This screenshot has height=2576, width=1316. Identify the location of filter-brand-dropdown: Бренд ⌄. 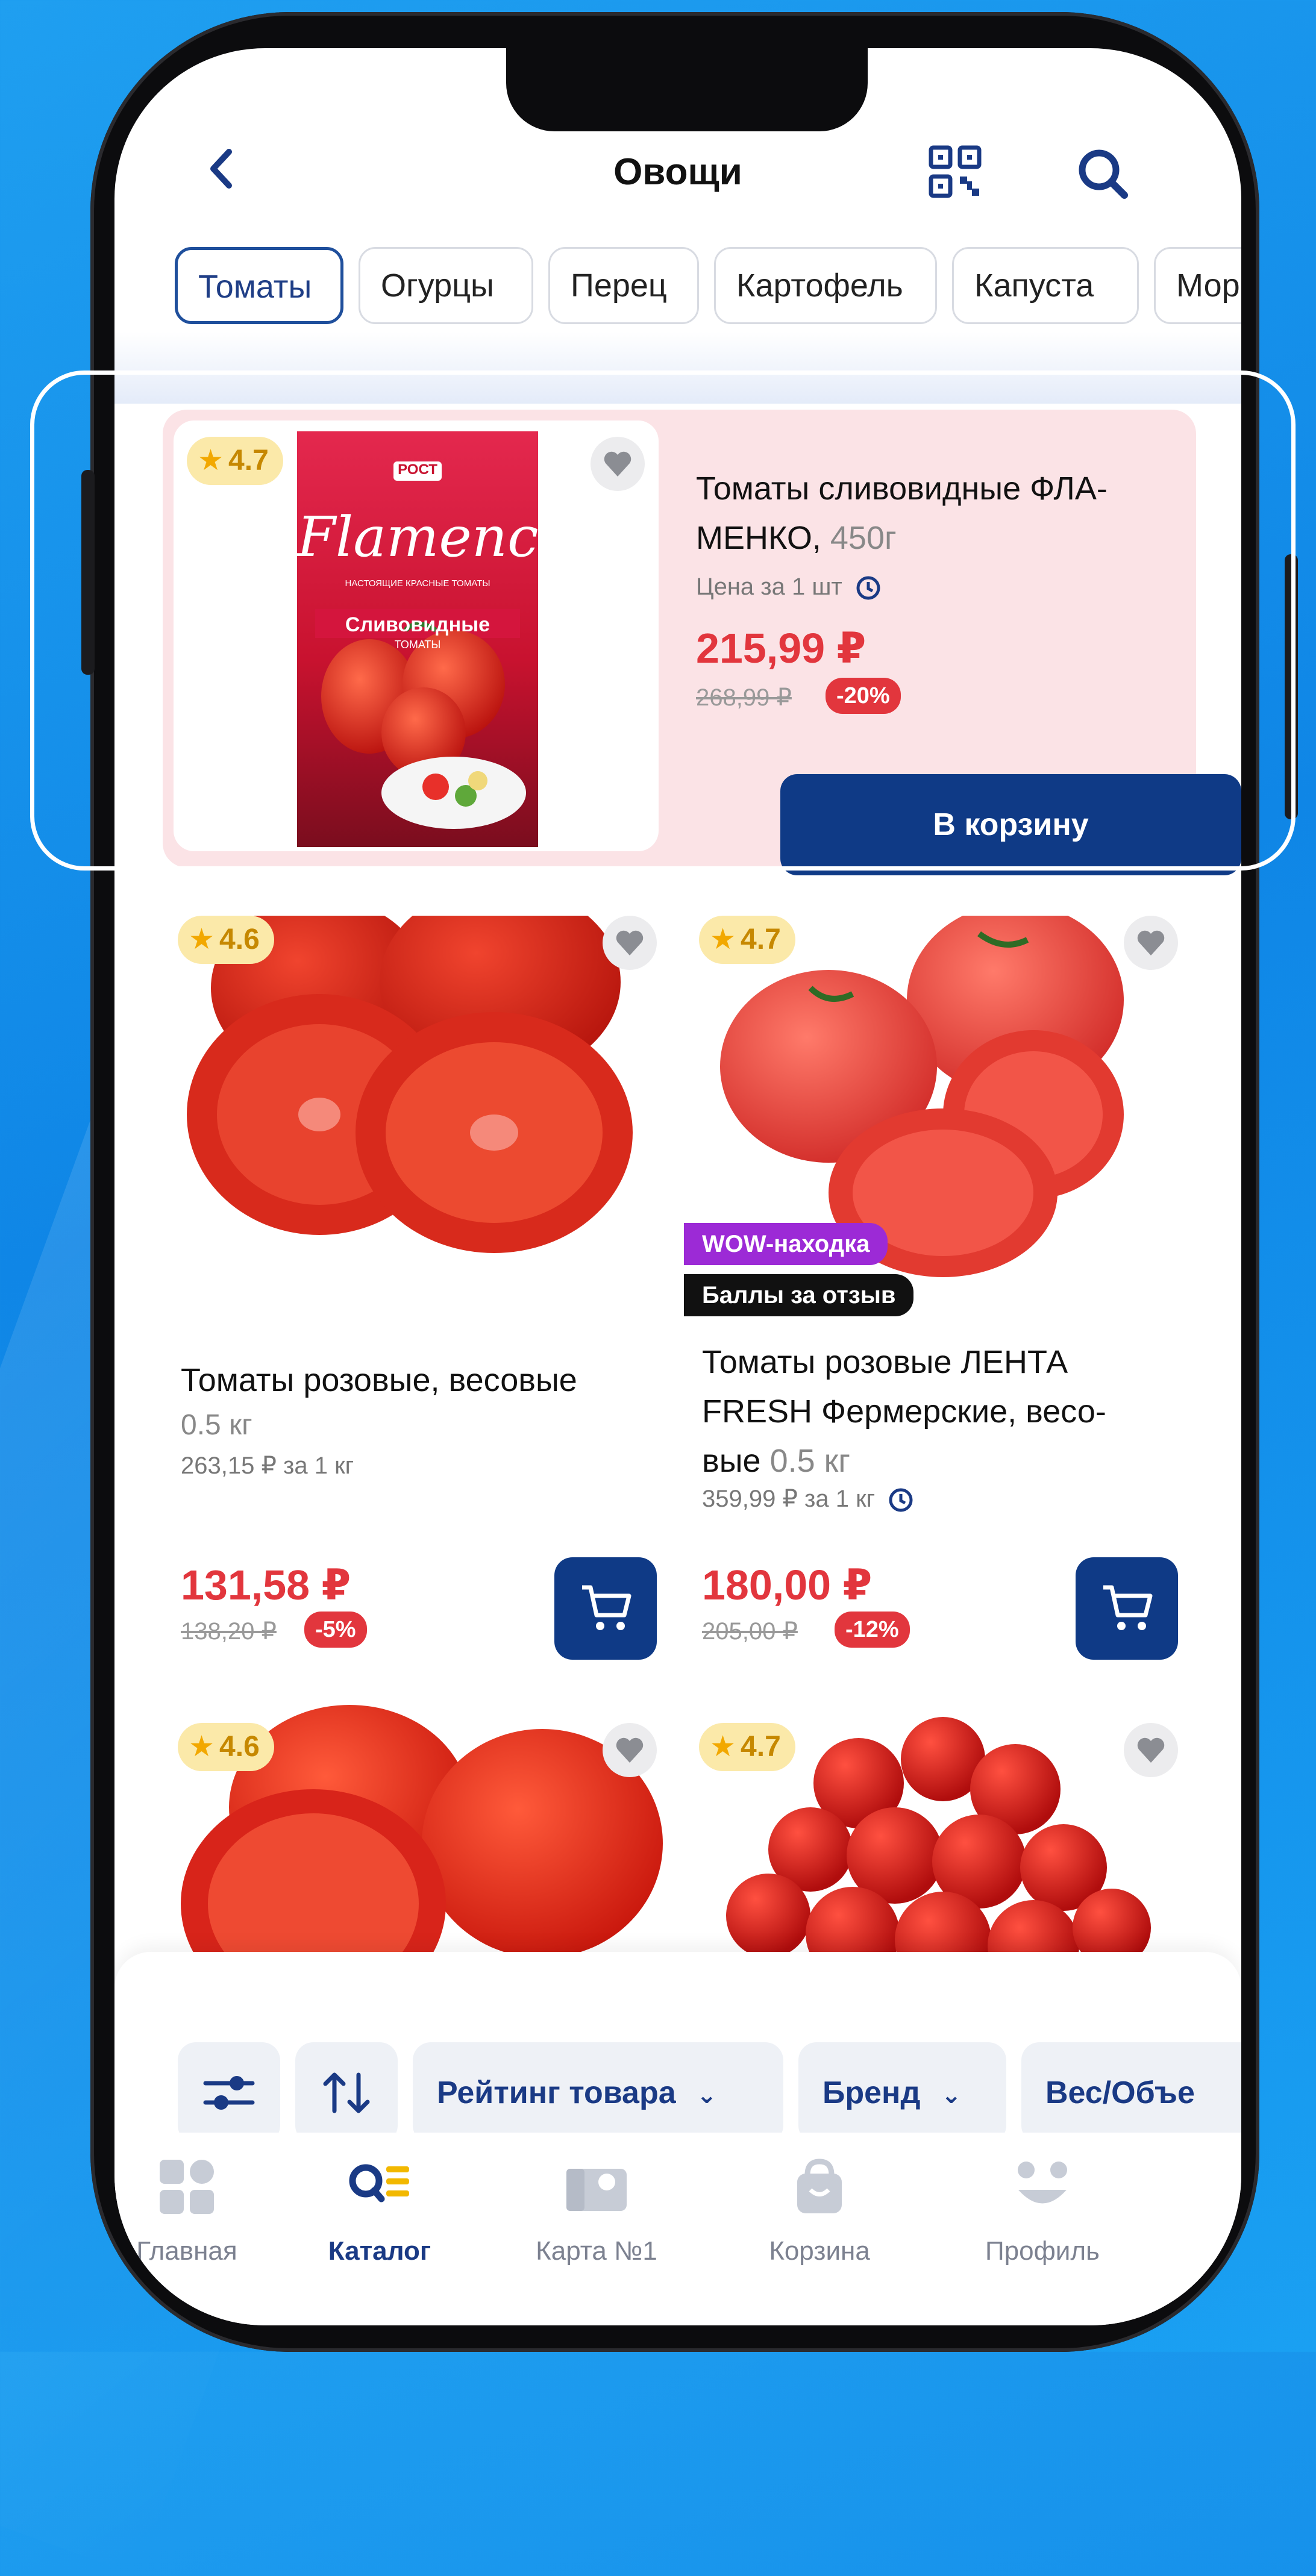
(902, 2093).